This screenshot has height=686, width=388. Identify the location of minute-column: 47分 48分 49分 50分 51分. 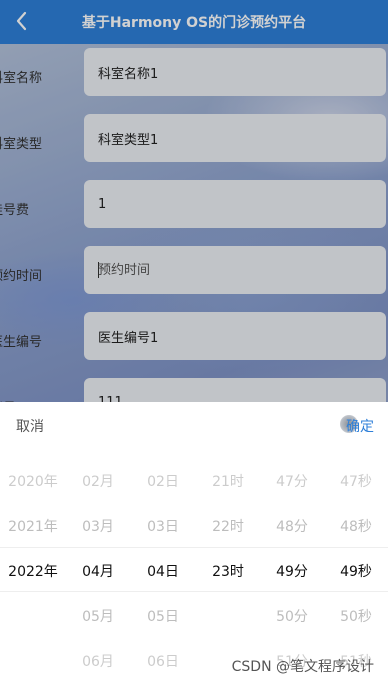
(292, 566).